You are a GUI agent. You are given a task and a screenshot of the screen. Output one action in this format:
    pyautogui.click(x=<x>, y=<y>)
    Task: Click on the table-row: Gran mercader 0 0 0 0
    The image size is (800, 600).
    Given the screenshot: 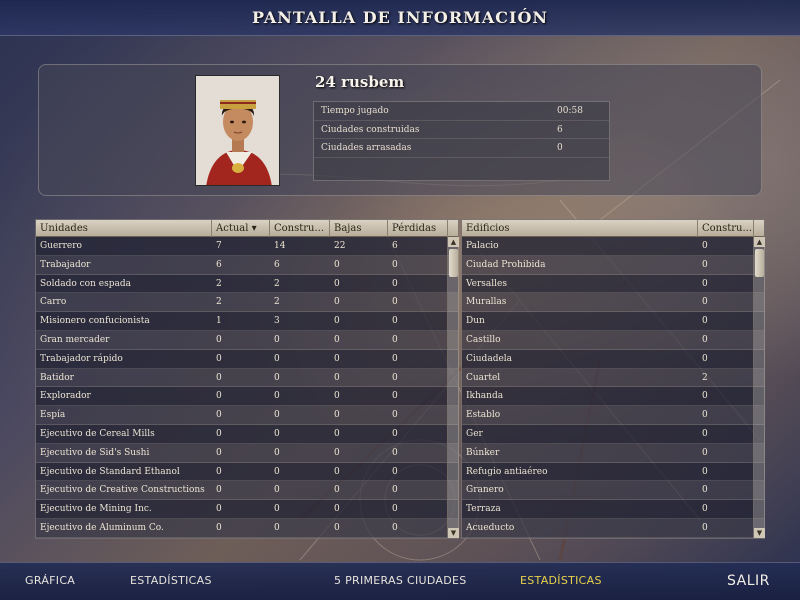 What is the action you would take?
    pyautogui.click(x=247, y=340)
    